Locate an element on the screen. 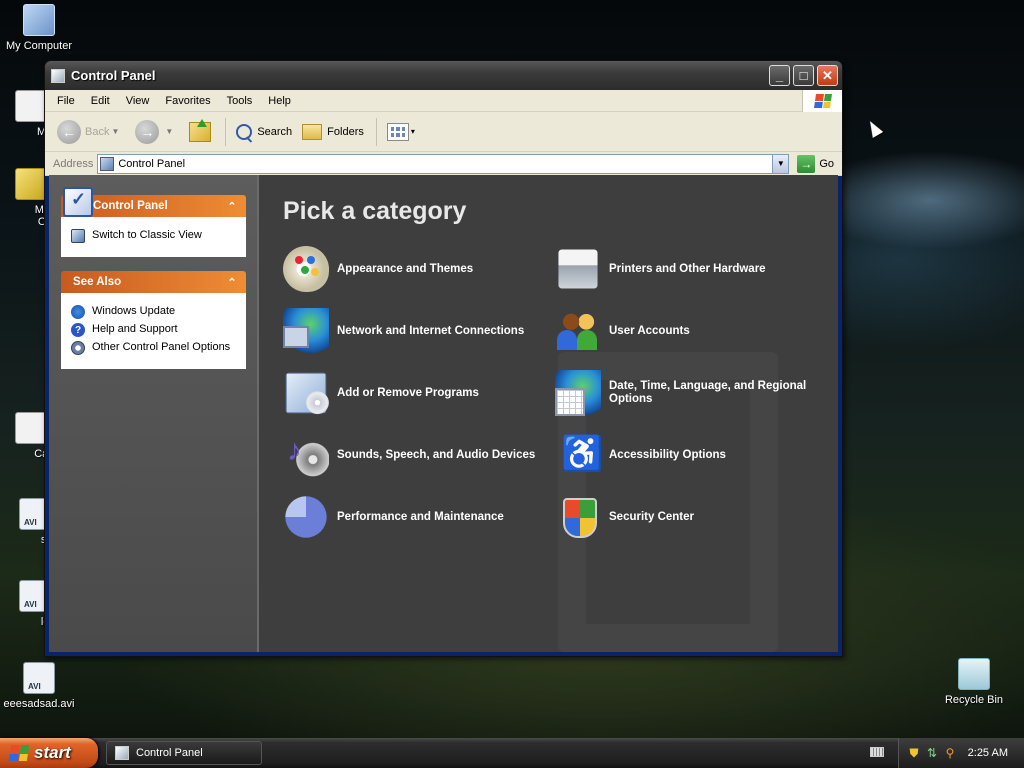 The width and height of the screenshot is (1024, 768). minimize-button: _ is located at coordinates (779, 75).